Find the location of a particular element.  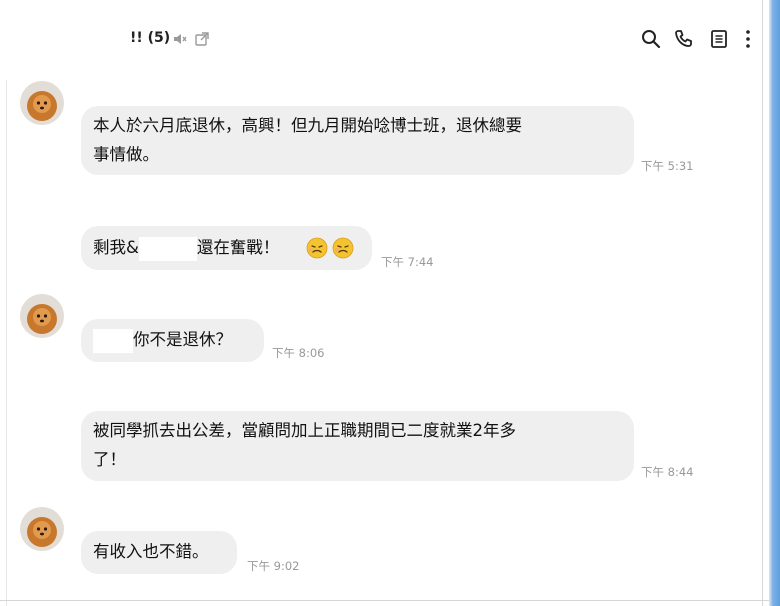

message-time: 下午 9:02 is located at coordinates (273, 566).